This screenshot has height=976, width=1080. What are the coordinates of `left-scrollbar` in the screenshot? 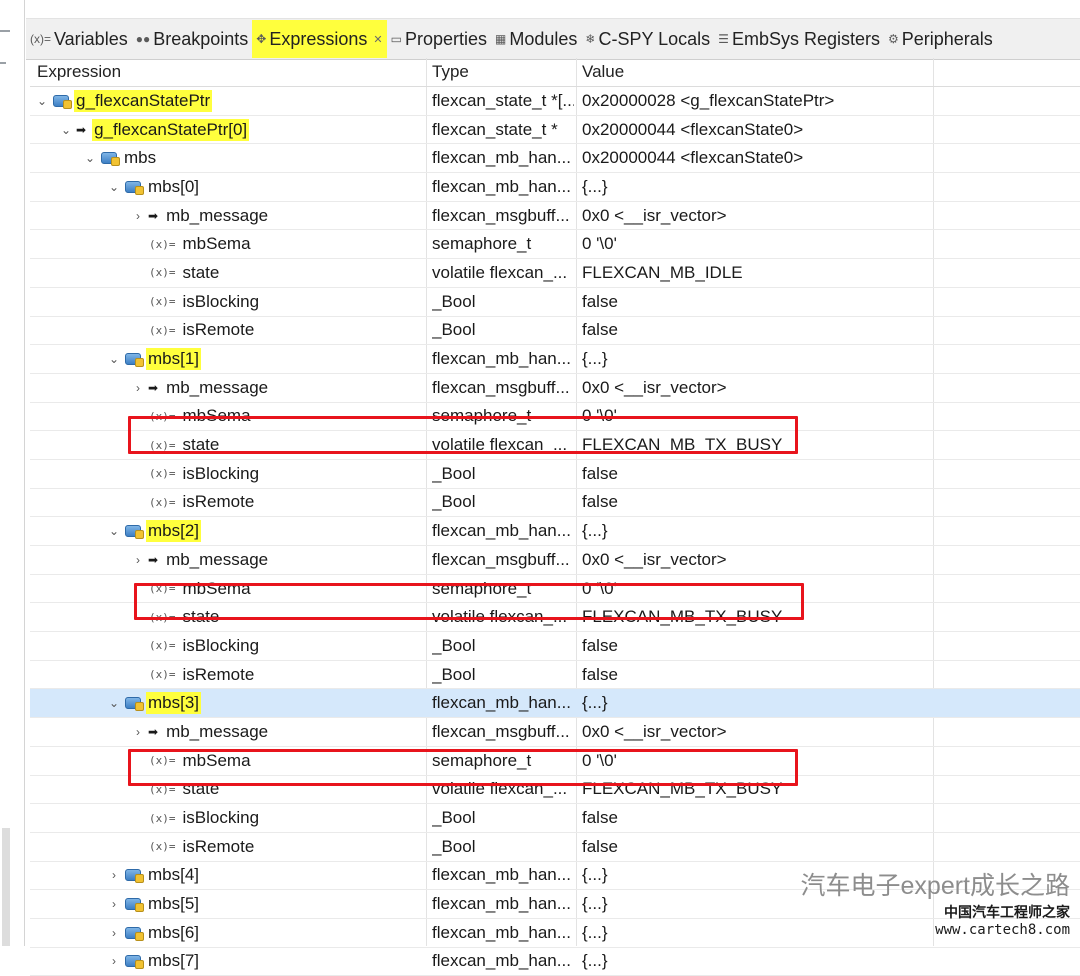 It's located at (6, 887).